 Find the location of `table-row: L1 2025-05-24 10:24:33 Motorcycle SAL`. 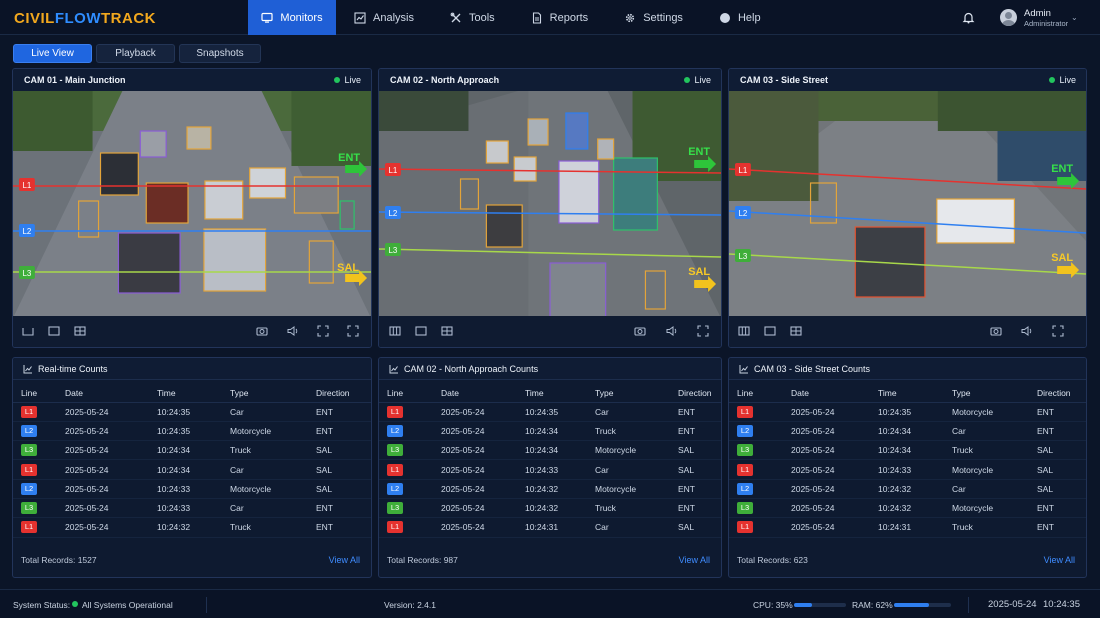

table-row: L1 2025-05-24 10:24:33 Motorcycle SAL is located at coordinates (907, 469).